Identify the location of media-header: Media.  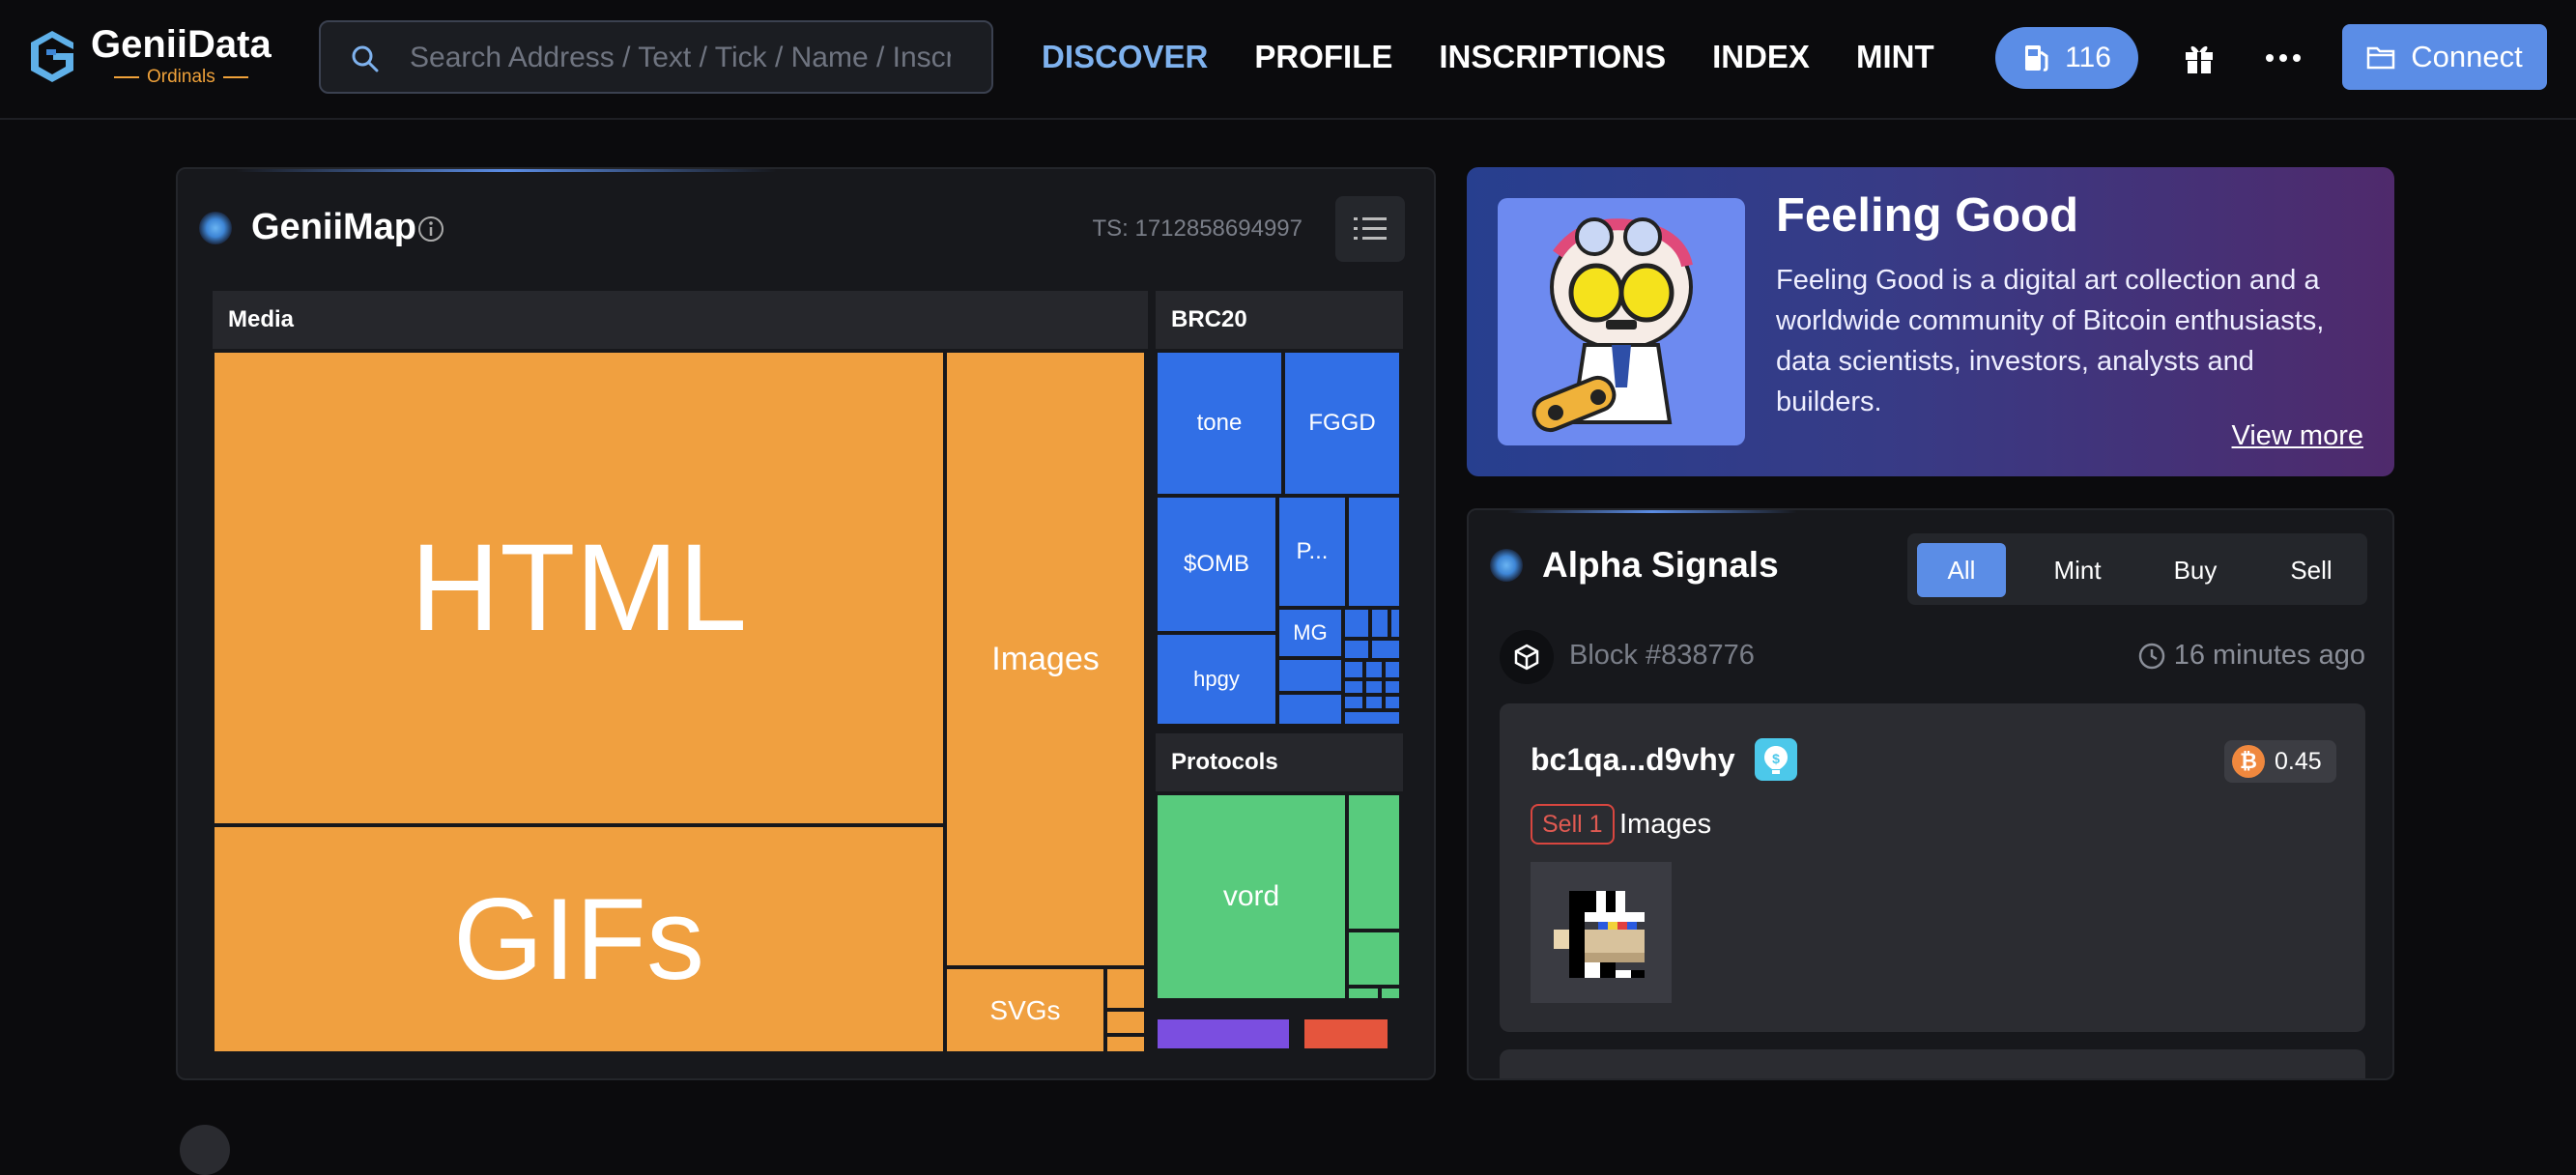
(680, 320).